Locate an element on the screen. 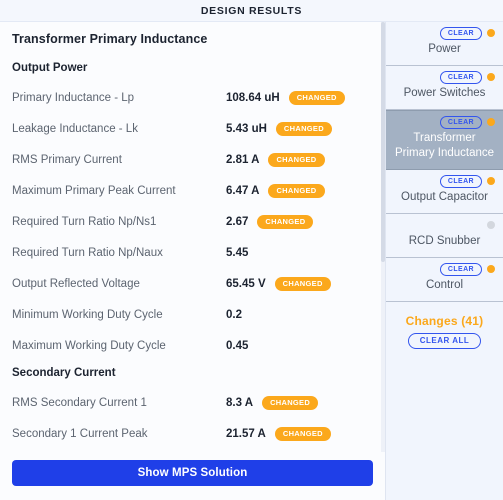 The width and height of the screenshot is (503, 500). group-title: Output Power is located at coordinates (50, 68).